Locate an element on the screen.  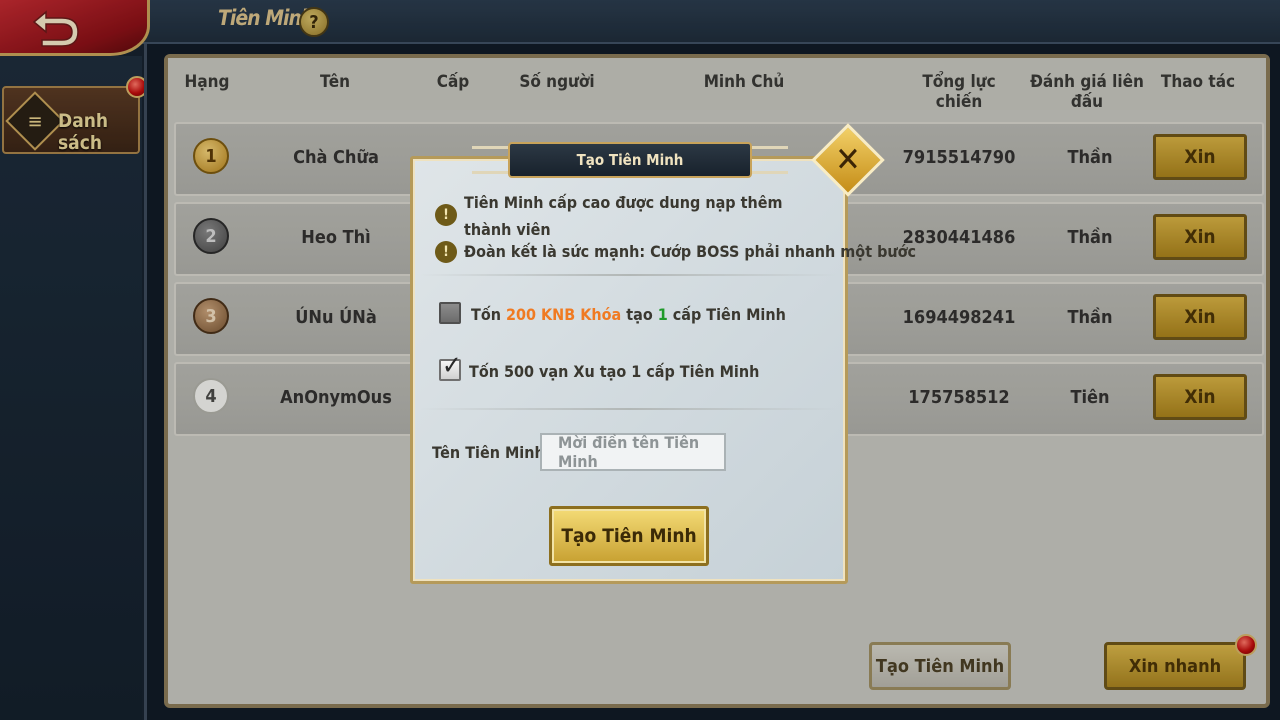
option-xu-checkbox: ✓ is located at coordinates (450, 366).